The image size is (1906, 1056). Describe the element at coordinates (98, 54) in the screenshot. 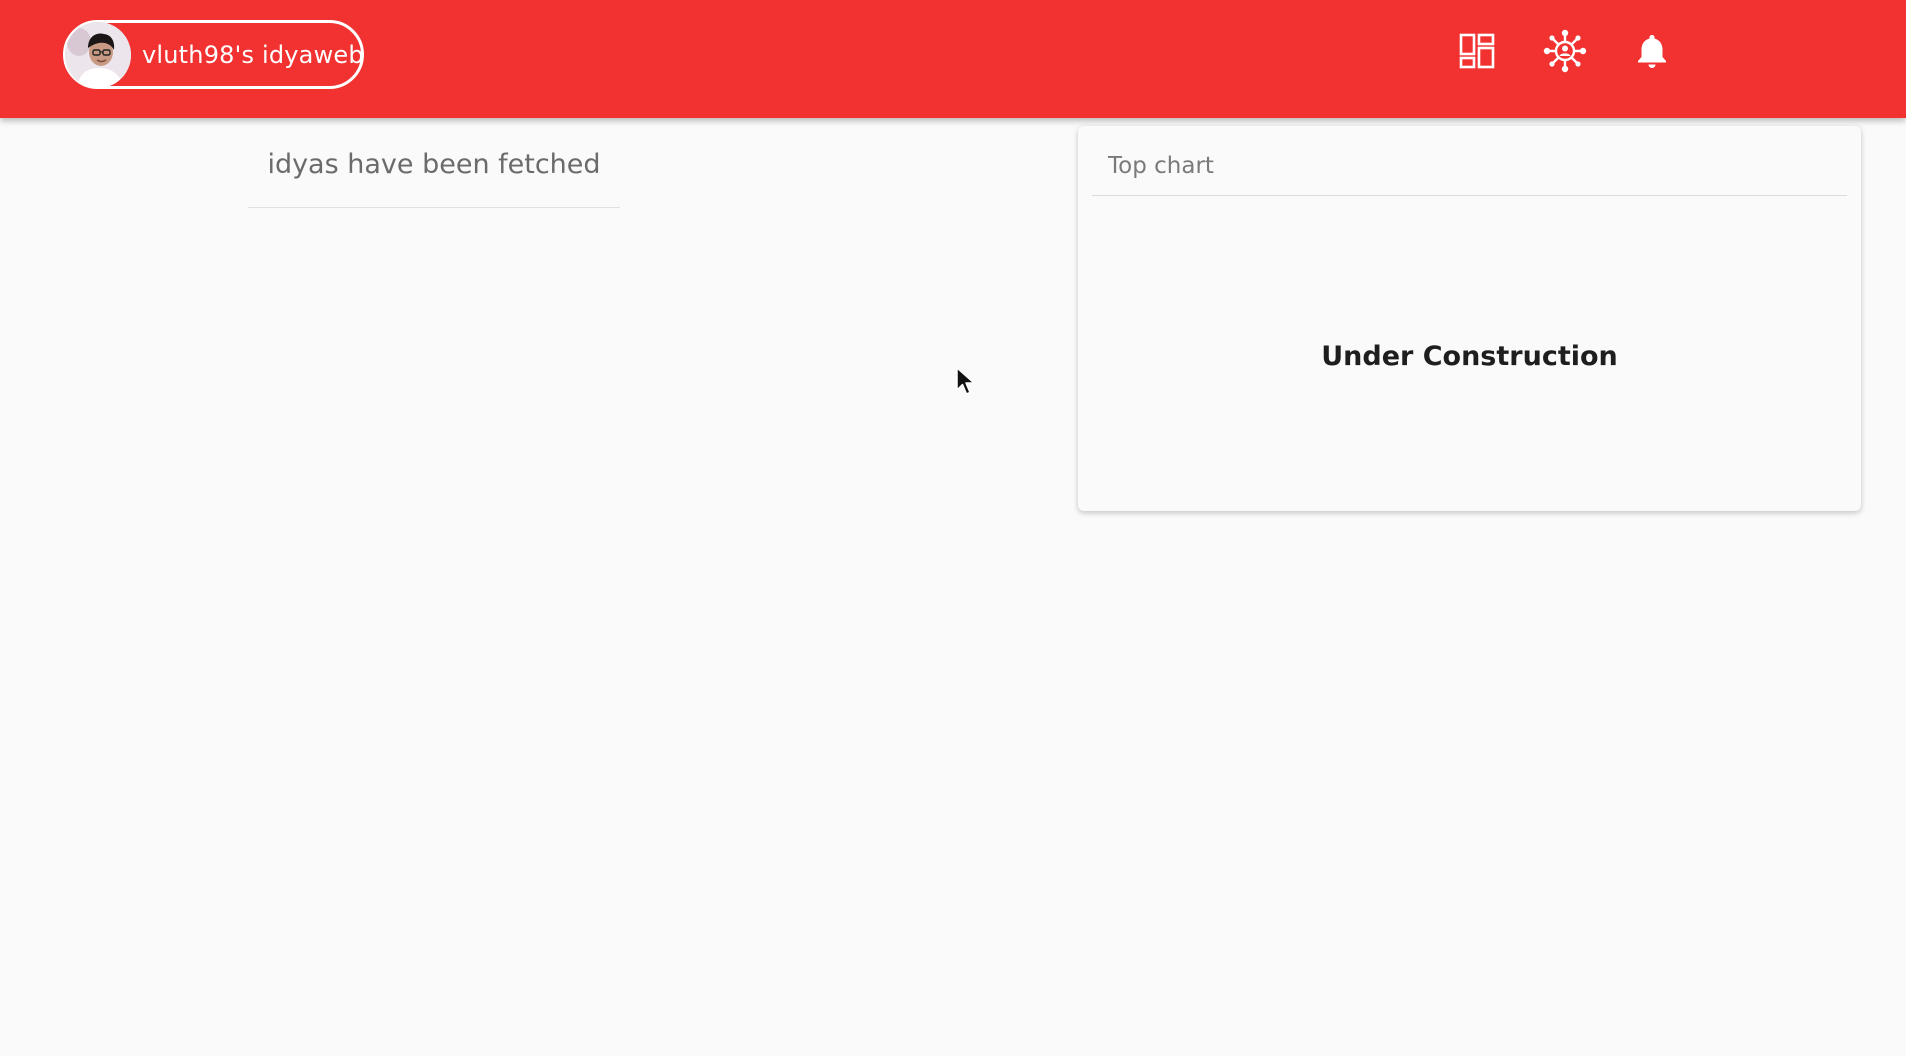

I see `avatar` at that location.